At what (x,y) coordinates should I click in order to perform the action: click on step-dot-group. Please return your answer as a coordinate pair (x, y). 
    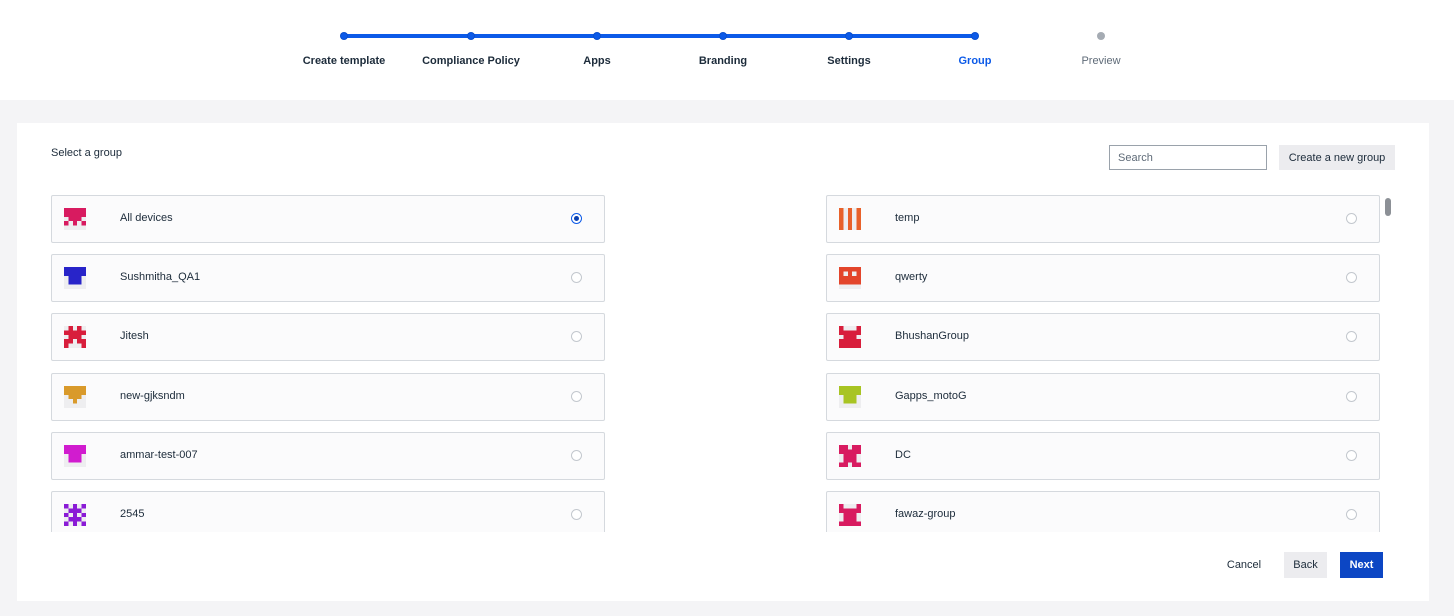
    Looking at the image, I should click on (975, 36).